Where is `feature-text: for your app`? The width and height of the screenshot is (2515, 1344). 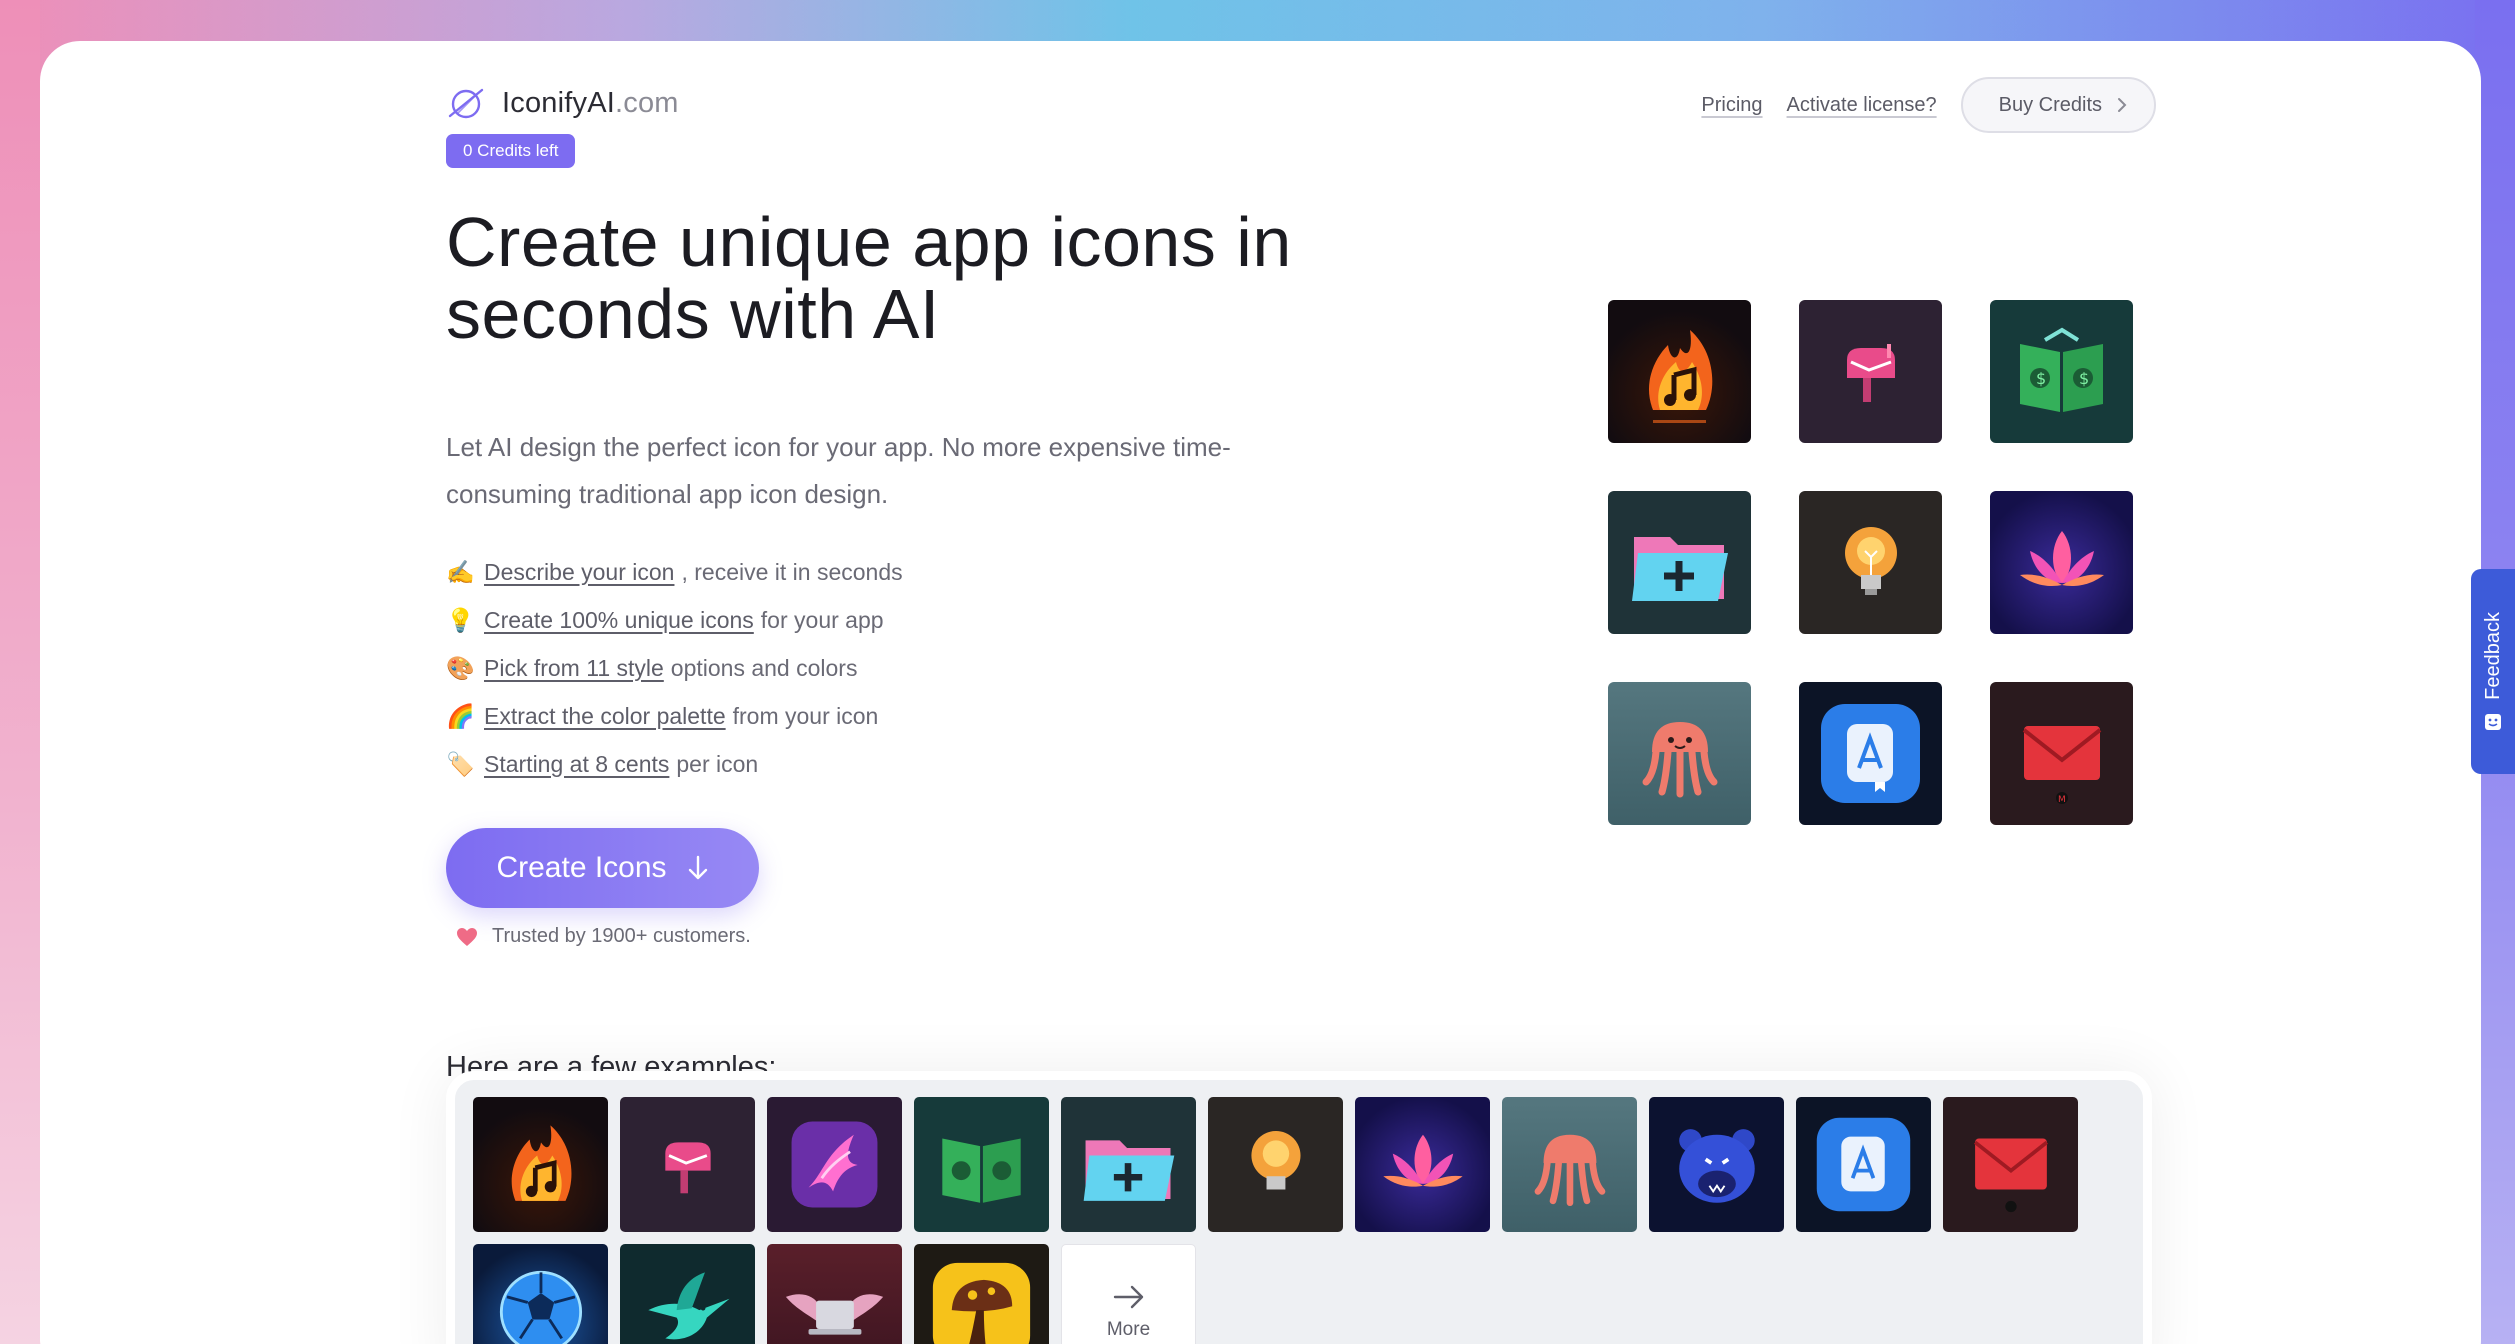 feature-text: for your app is located at coordinates (822, 619).